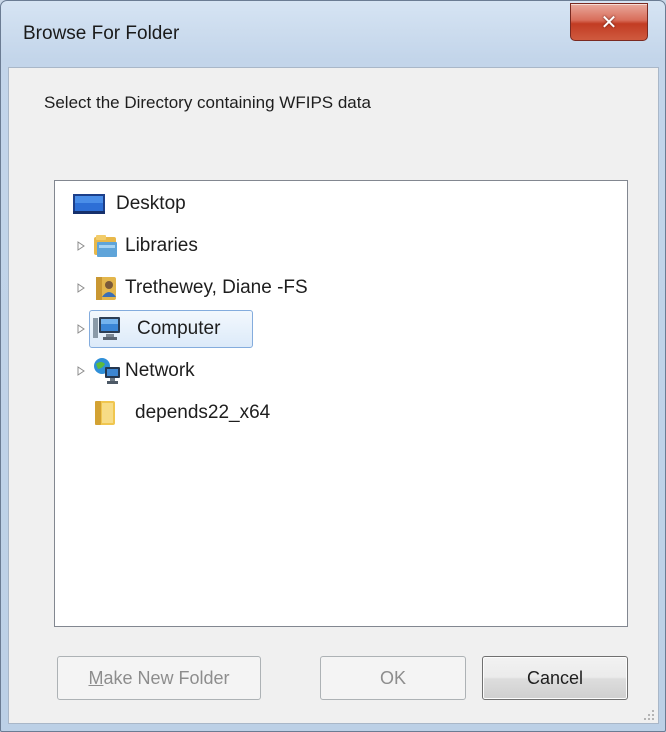  Describe the element at coordinates (179, 328) in the screenshot. I see `tree-item-label: Computer` at that location.